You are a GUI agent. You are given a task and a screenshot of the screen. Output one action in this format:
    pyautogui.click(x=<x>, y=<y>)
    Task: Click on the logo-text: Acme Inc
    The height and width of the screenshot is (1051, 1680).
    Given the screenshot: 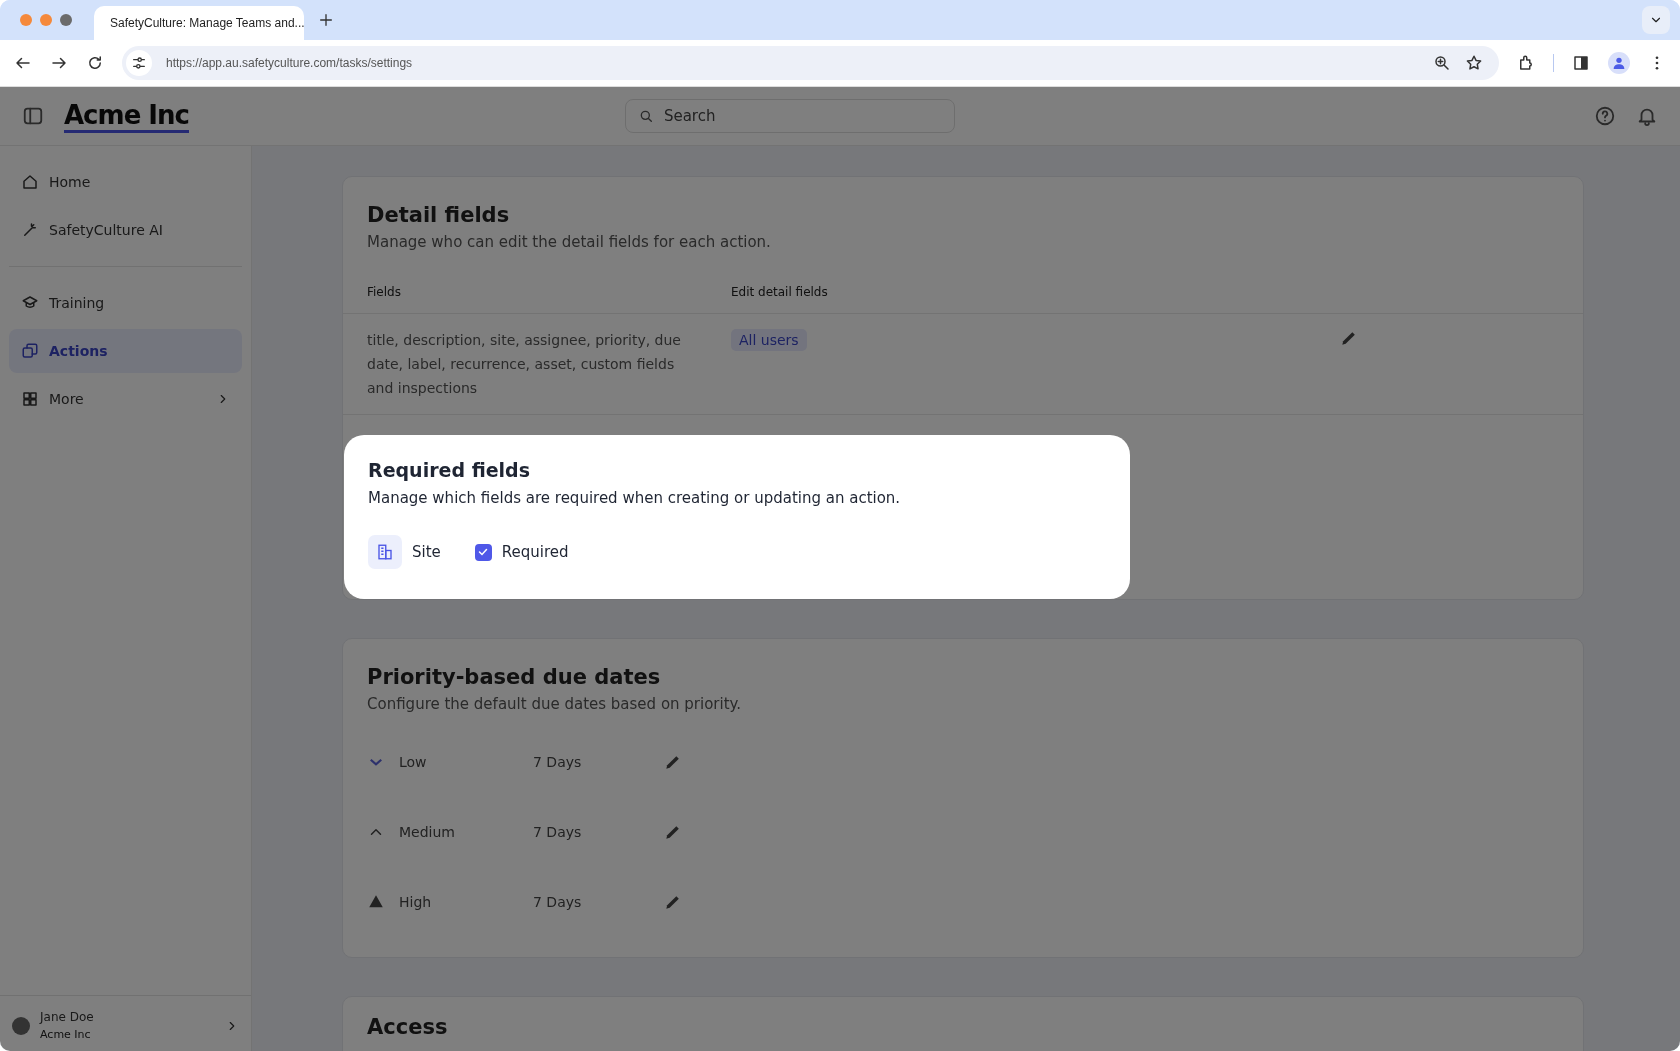 What is the action you would take?
    pyautogui.click(x=126, y=116)
    